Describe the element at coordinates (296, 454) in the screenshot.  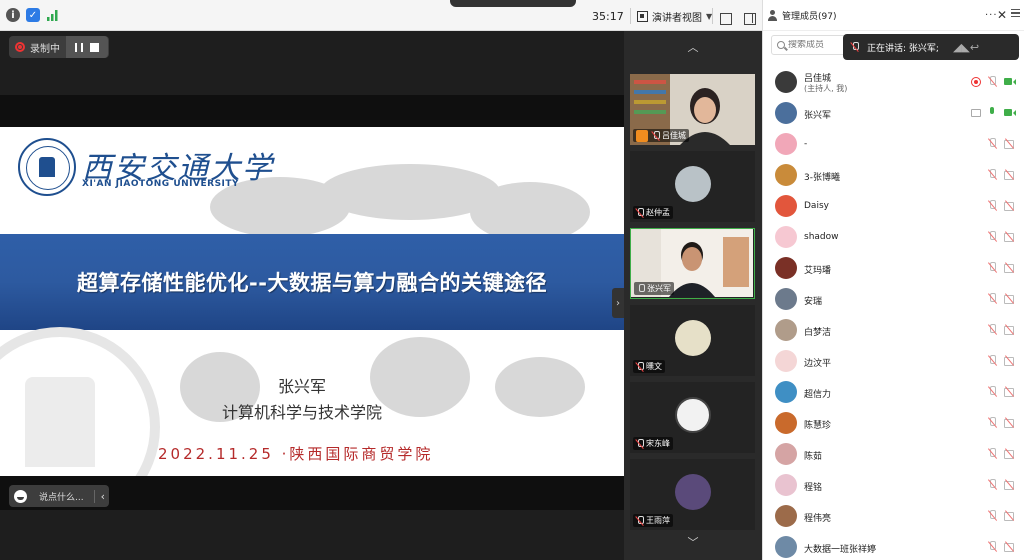
I see `date-and-venue: 2022.11.25 ·陕西国际商贸学院` at that location.